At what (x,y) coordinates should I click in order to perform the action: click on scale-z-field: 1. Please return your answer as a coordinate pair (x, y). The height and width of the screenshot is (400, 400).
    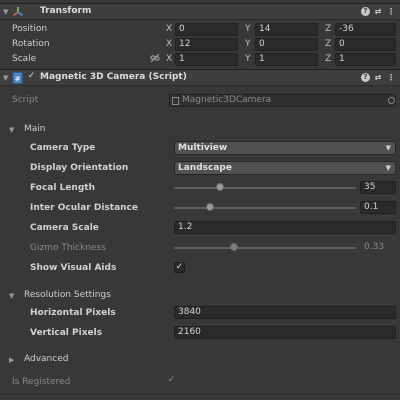
    Looking at the image, I should click on (365, 59).